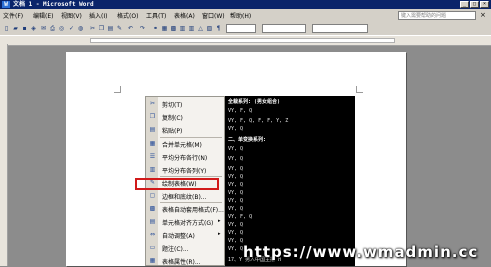 The height and width of the screenshot is (267, 491). What do you see at coordinates (437, 15) in the screenshot?
I see `help-search-input: 键入需要帮助的问题` at bounding box center [437, 15].